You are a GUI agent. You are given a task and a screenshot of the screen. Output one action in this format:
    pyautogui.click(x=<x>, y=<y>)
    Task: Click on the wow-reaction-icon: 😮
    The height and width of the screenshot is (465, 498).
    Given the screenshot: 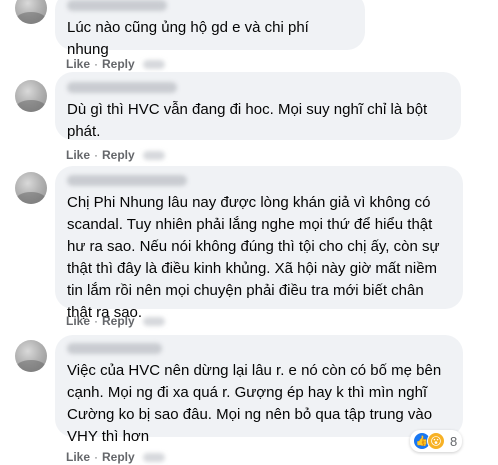 What is the action you would take?
    pyautogui.click(x=436, y=441)
    